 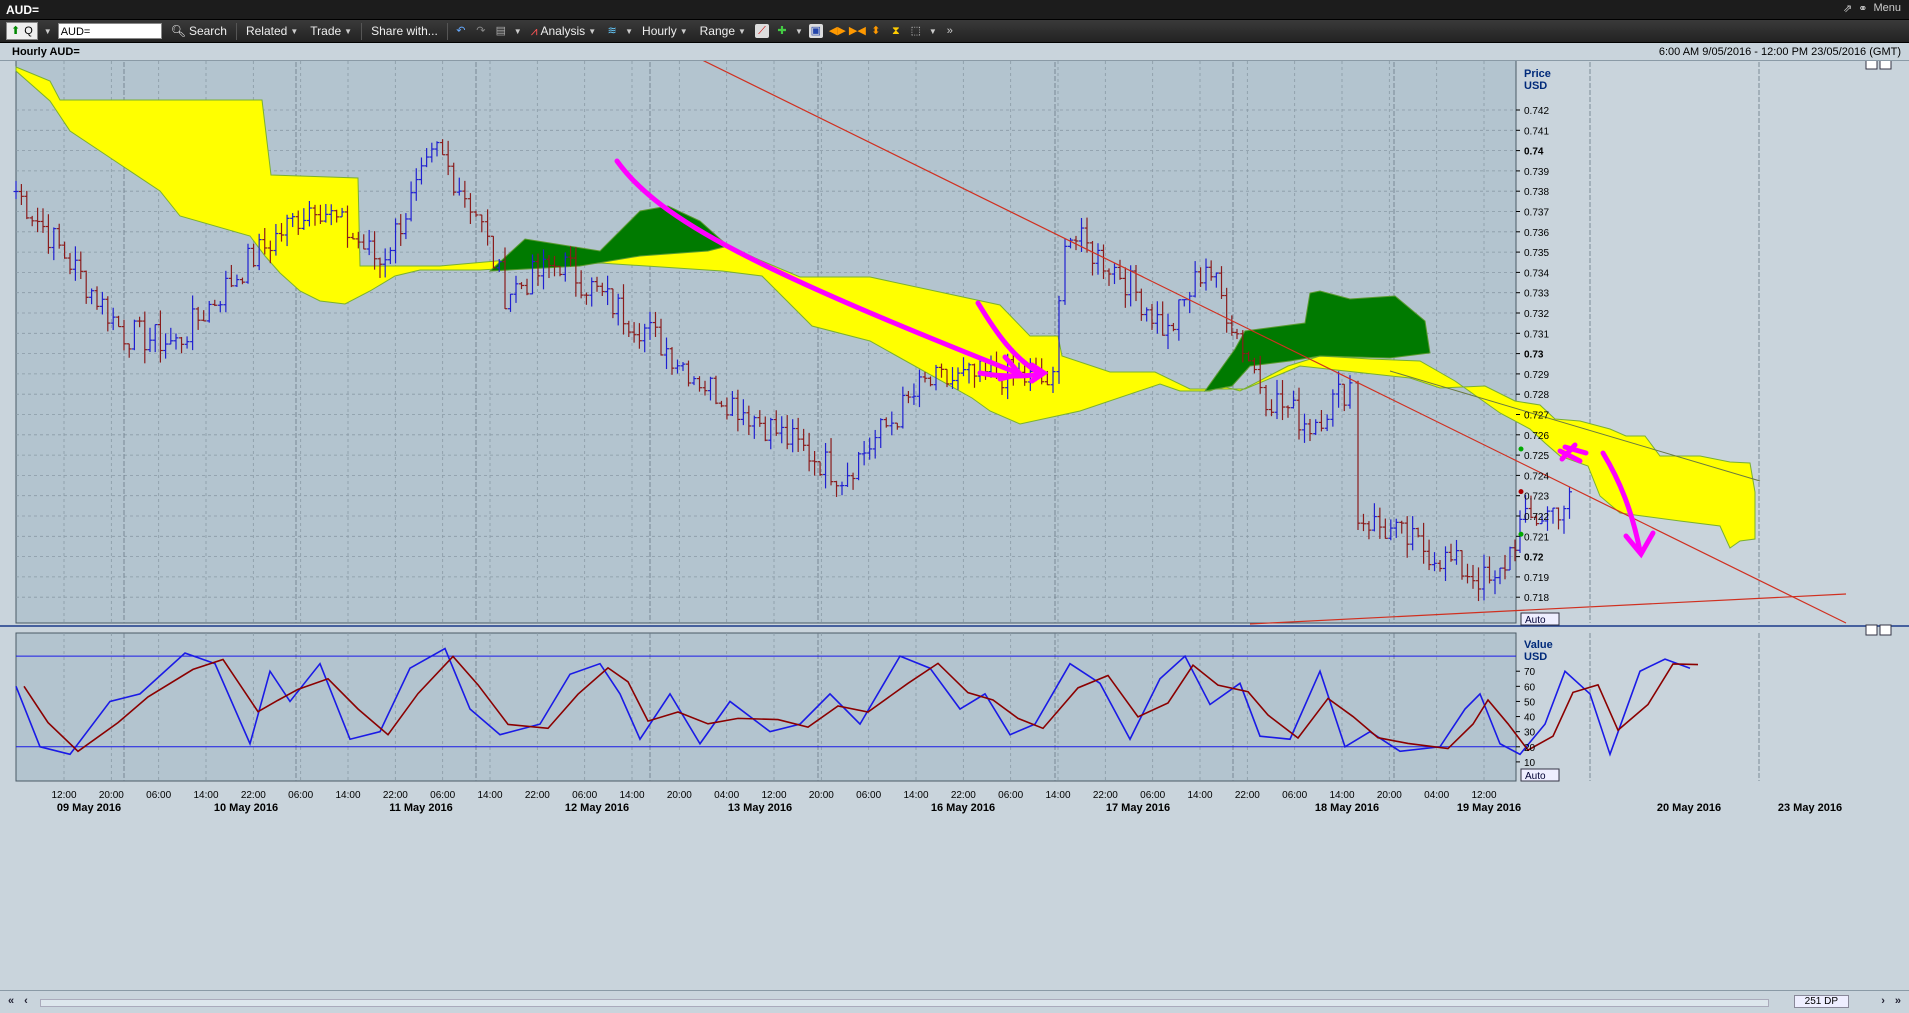 What do you see at coordinates (1530, 687) in the screenshot?
I see `osc-tick-label: 60` at bounding box center [1530, 687].